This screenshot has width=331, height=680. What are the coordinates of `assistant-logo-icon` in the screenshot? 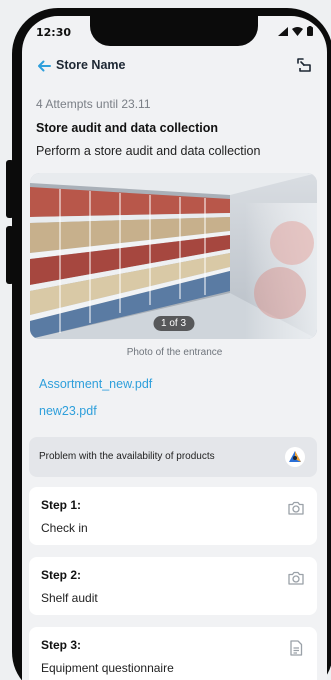 It's located at (295, 457).